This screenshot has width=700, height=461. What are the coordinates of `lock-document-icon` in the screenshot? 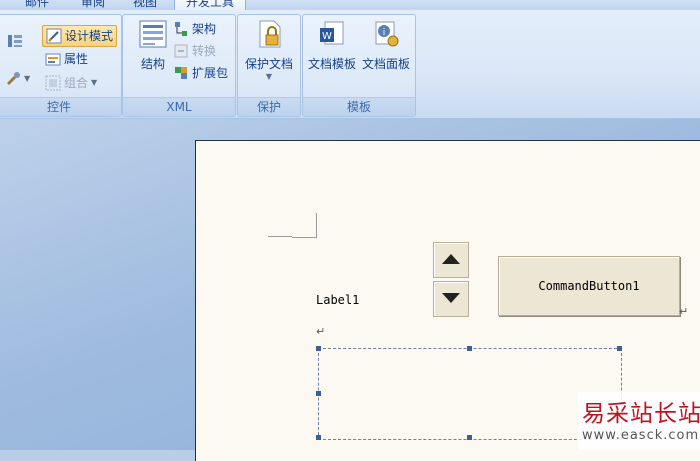 It's located at (269, 35).